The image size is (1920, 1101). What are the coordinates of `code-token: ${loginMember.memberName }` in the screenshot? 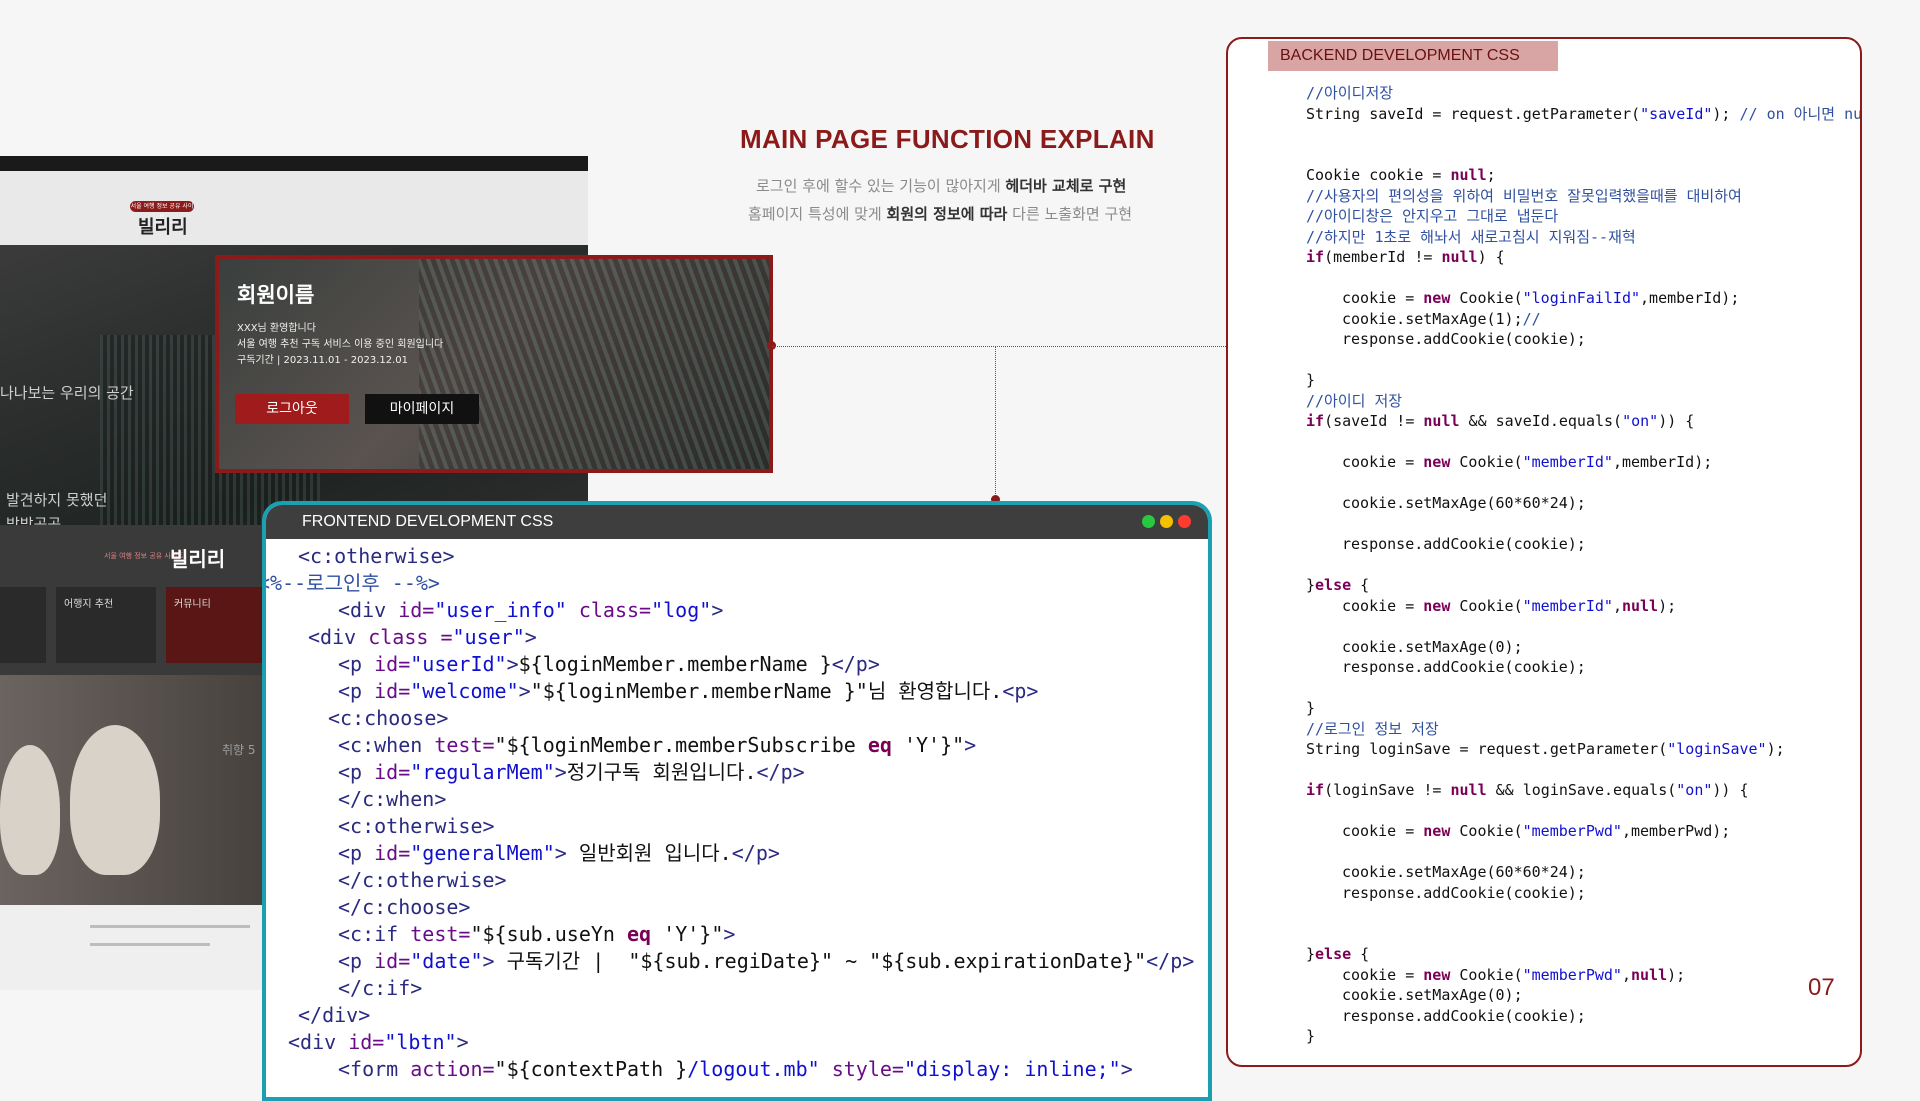 It's located at (675, 664).